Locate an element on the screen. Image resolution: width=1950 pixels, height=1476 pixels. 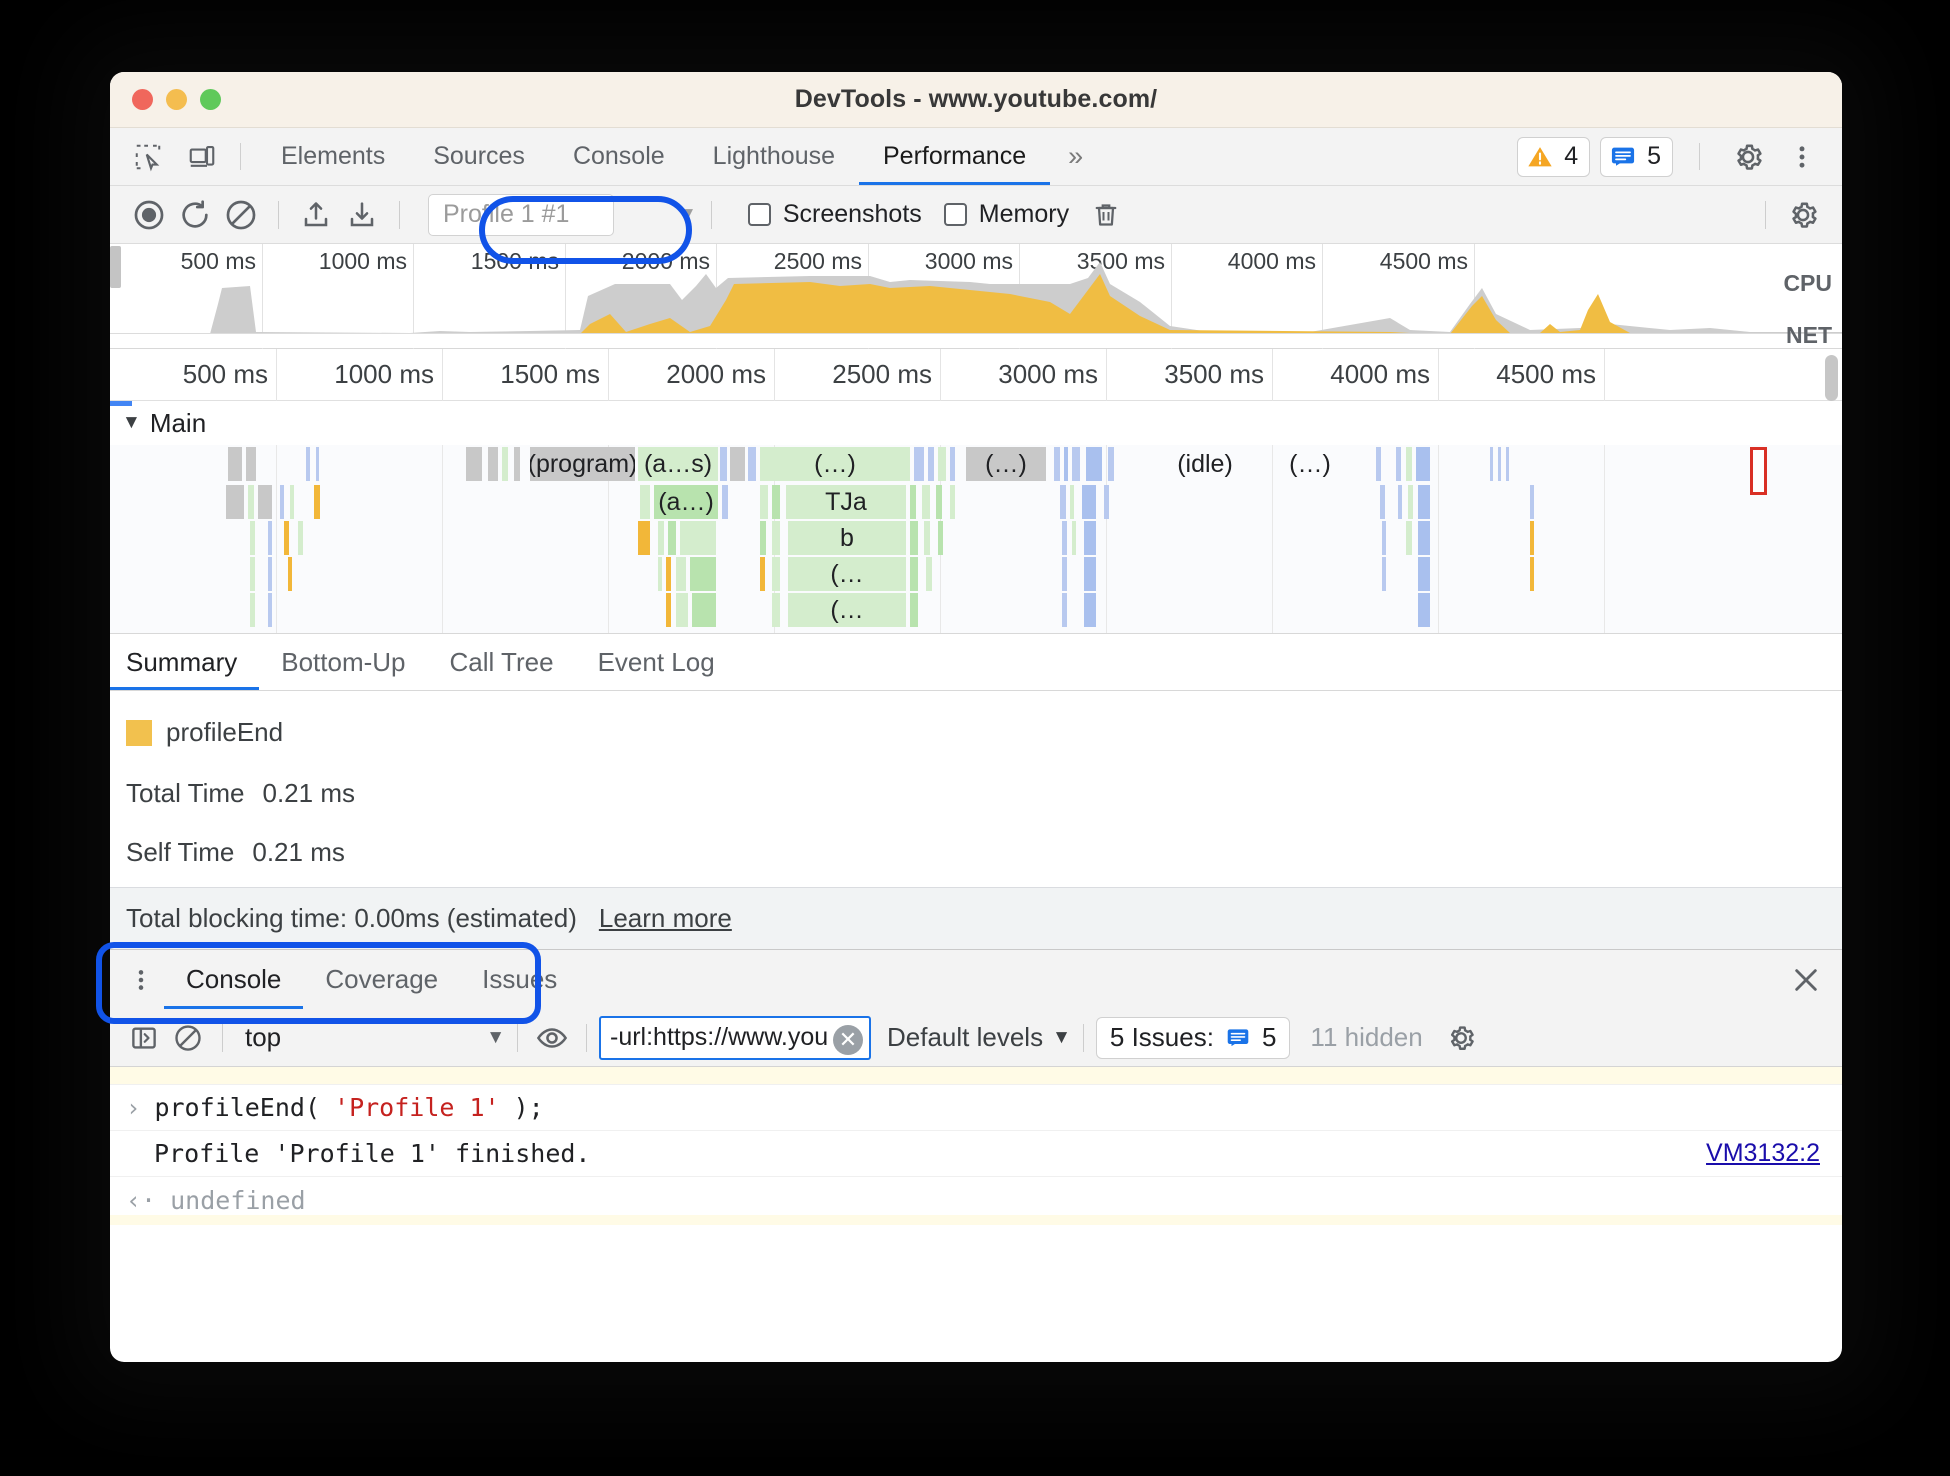
issues-message-icon is located at coordinates (1238, 1037).